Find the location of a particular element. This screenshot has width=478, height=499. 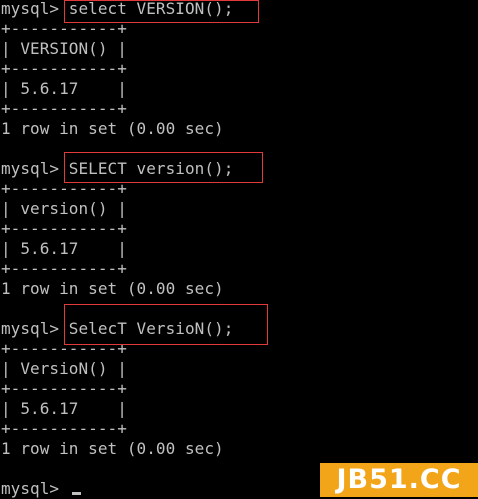

table-header: | VersioN() | is located at coordinates (64, 368).